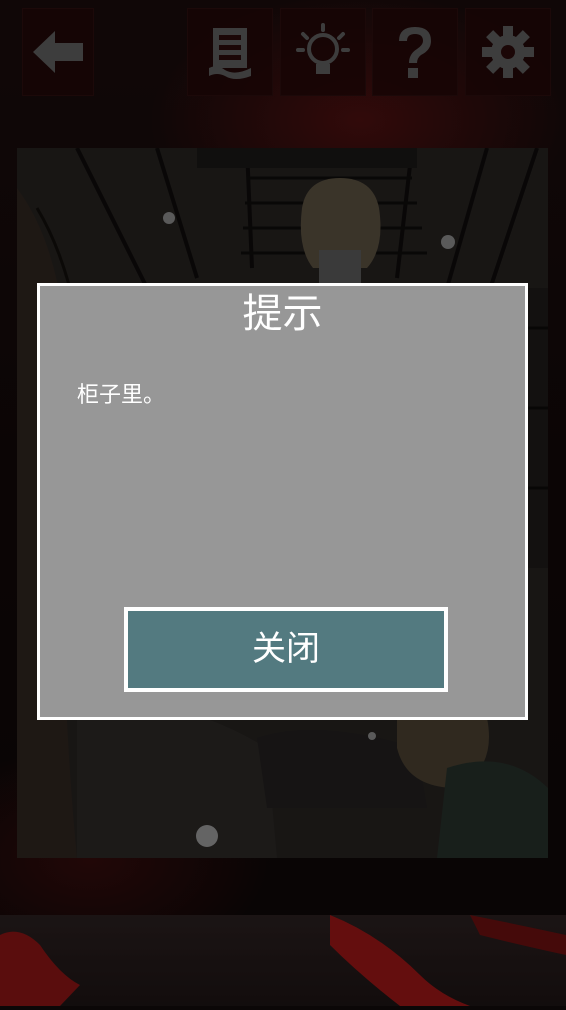 This screenshot has width=566, height=1010. I want to click on dialog-title: 提示, so click(282, 314).